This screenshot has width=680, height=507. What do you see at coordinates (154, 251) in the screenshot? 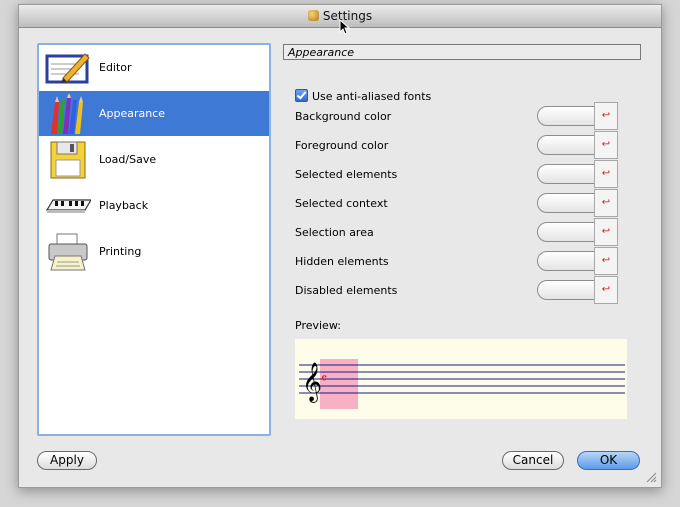
I see `sidebar-item-printing: Printing` at bounding box center [154, 251].